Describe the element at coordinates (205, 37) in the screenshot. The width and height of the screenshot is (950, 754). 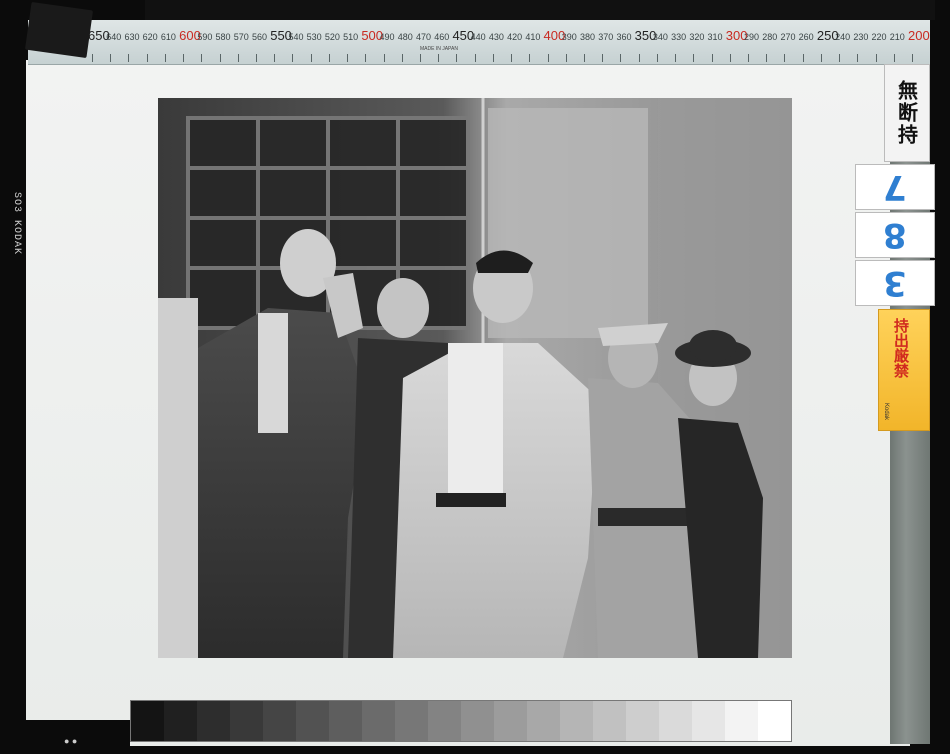
I see `ruler-label: 590` at that location.